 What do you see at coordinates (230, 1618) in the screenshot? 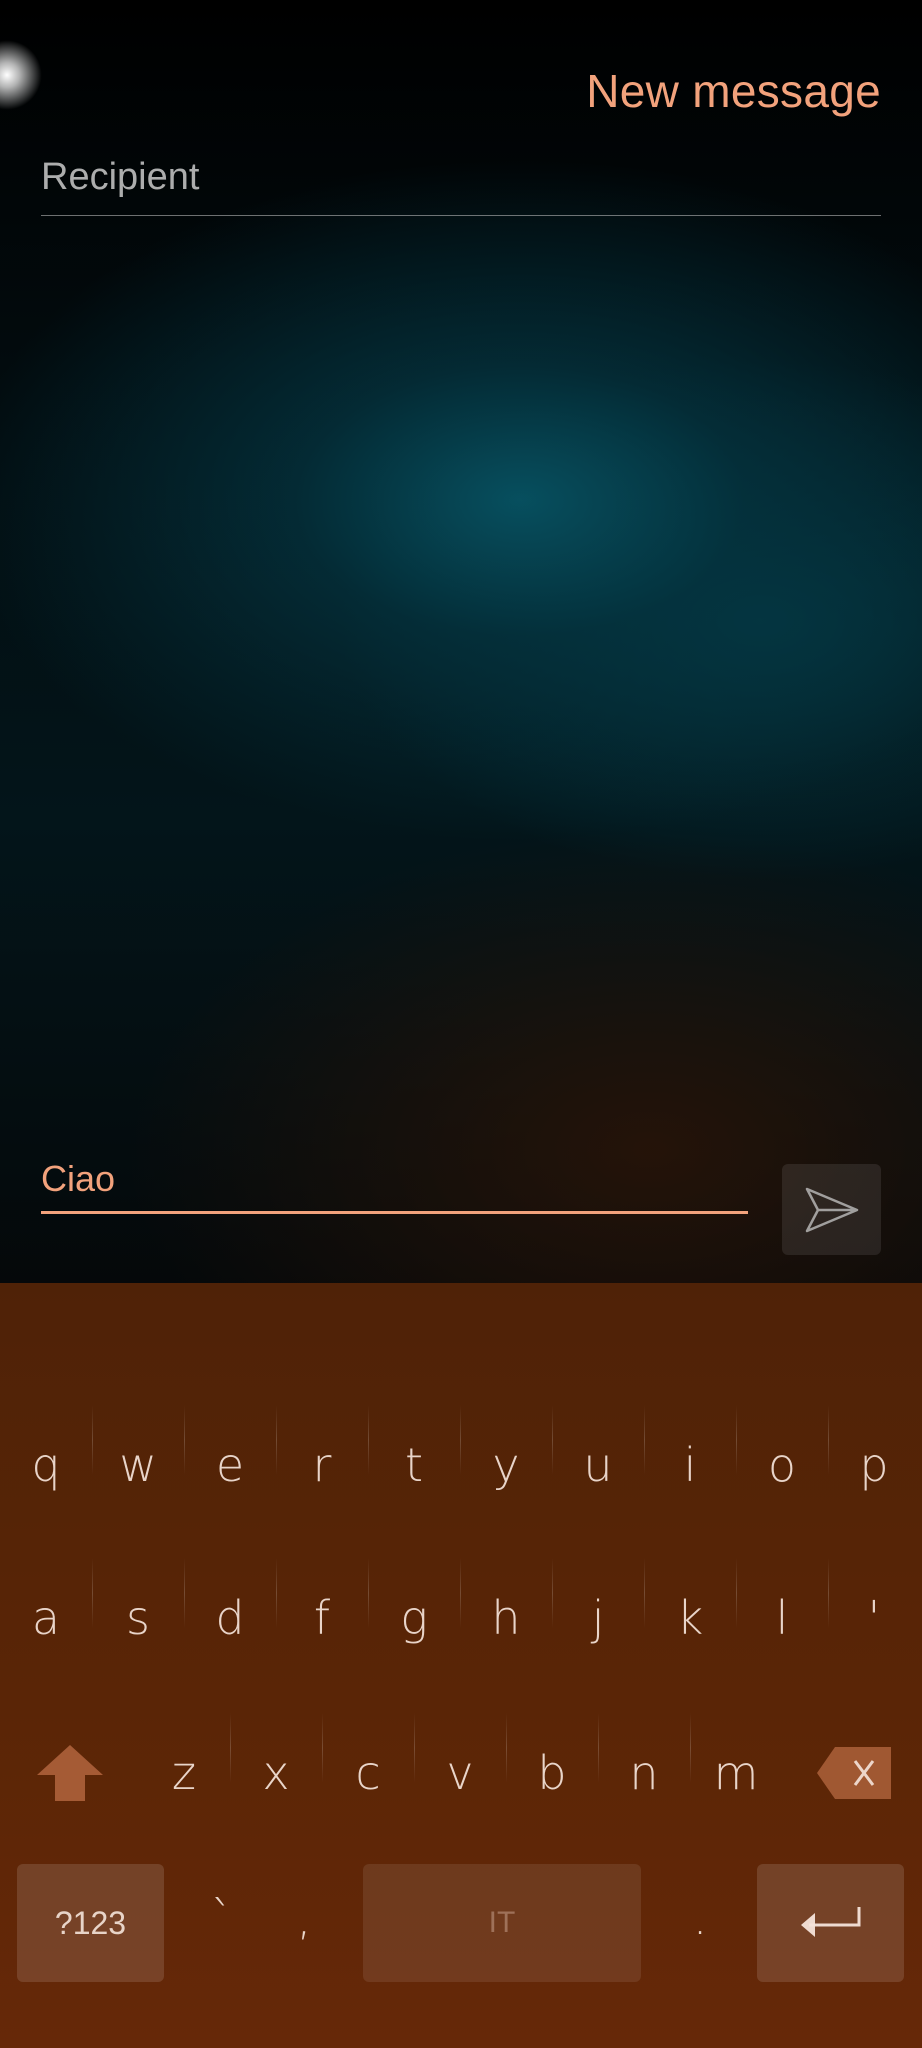
I see `key-d: d` at bounding box center [230, 1618].